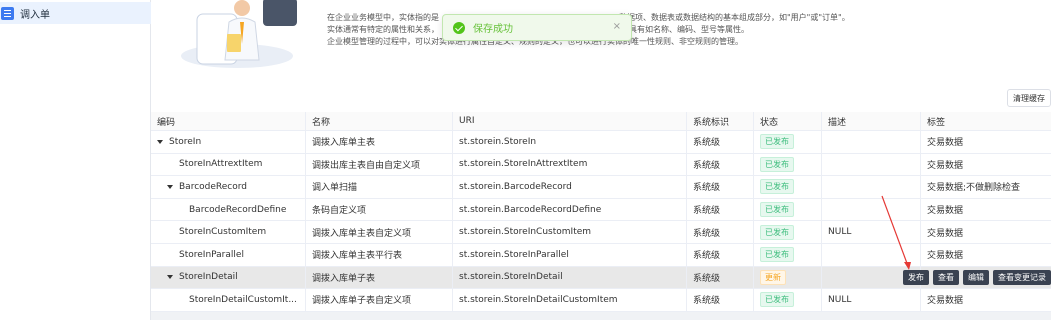  What do you see at coordinates (1022, 277) in the screenshot?
I see `view-changelog-button: 查看变更记录` at bounding box center [1022, 277].